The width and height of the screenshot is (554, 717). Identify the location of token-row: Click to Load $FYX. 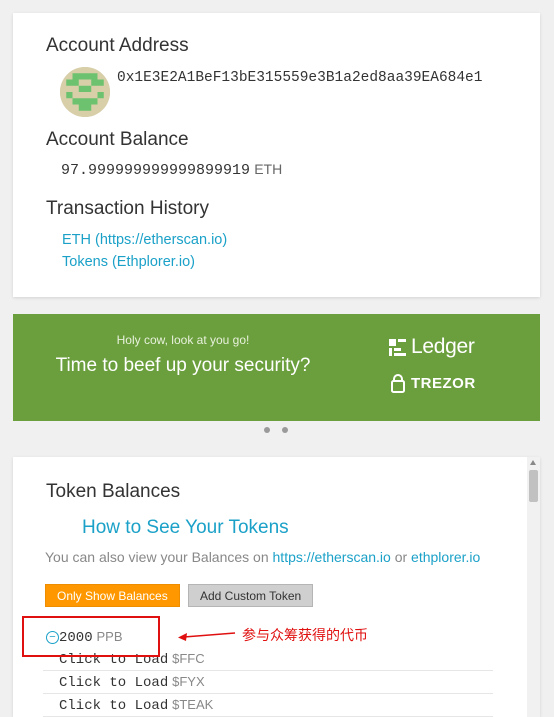
(268, 682).